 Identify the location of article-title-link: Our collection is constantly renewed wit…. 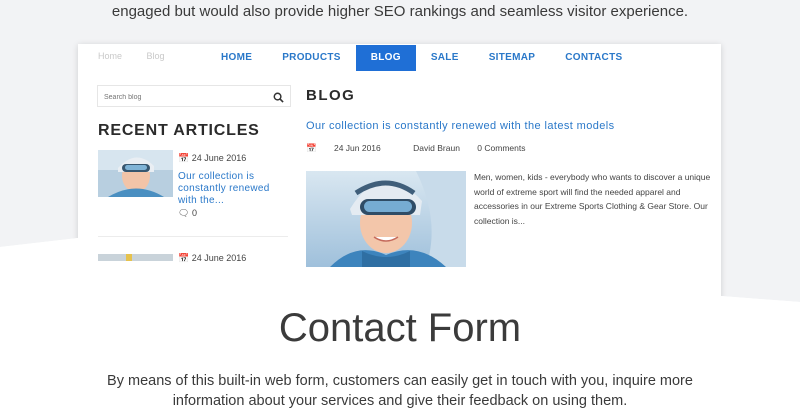
(233, 189).